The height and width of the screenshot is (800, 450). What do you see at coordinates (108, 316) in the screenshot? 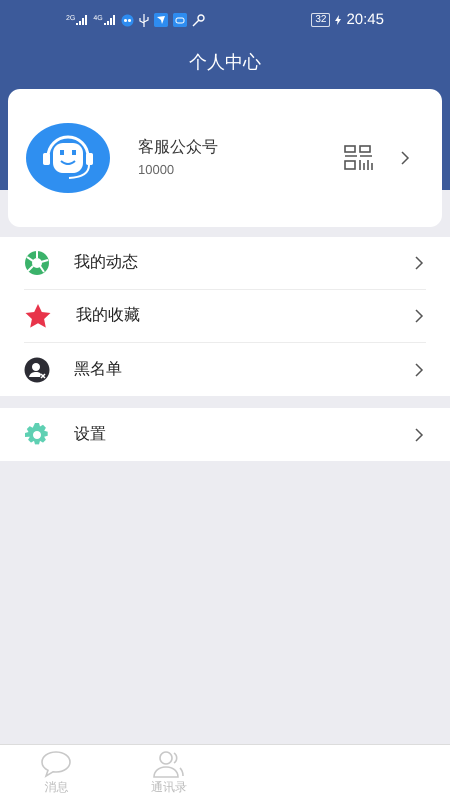
I see `menu-label: 我的收藏` at bounding box center [108, 316].